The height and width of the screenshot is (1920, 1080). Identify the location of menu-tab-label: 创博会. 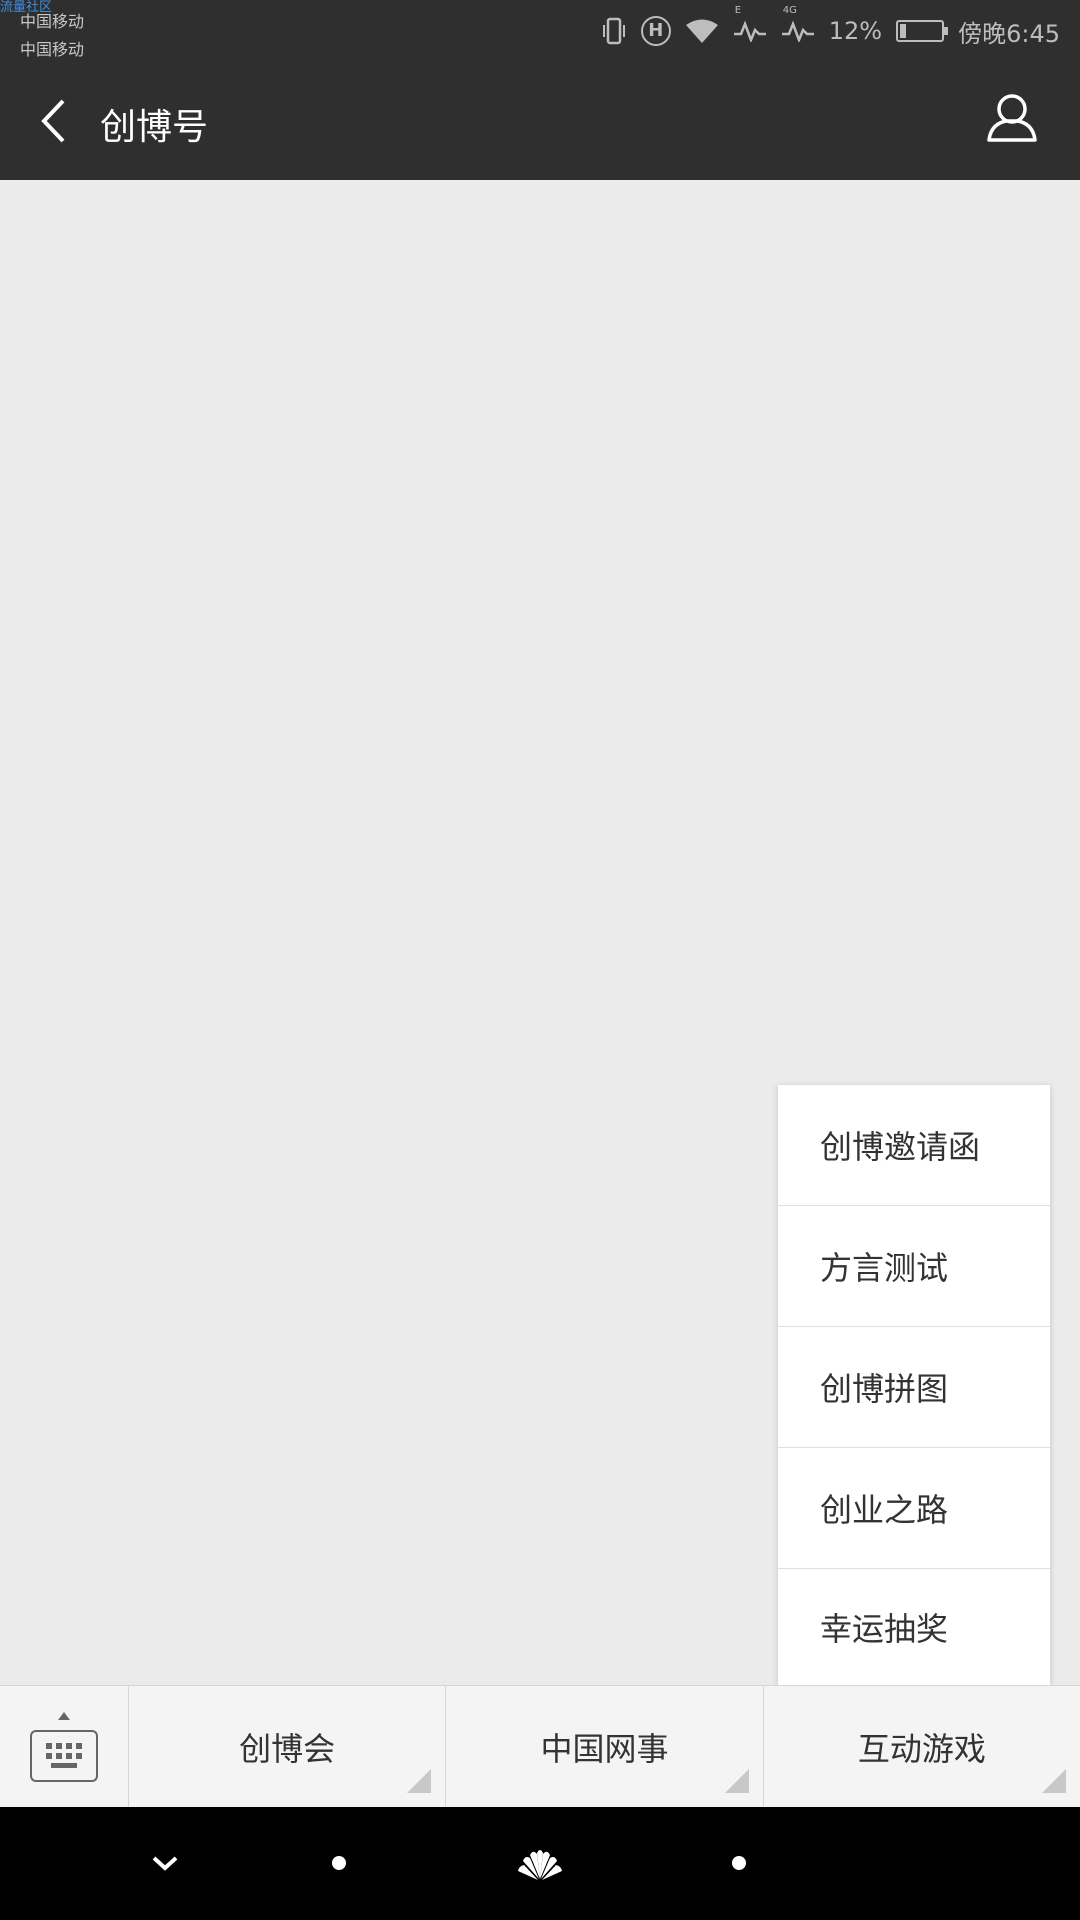
(287, 1748).